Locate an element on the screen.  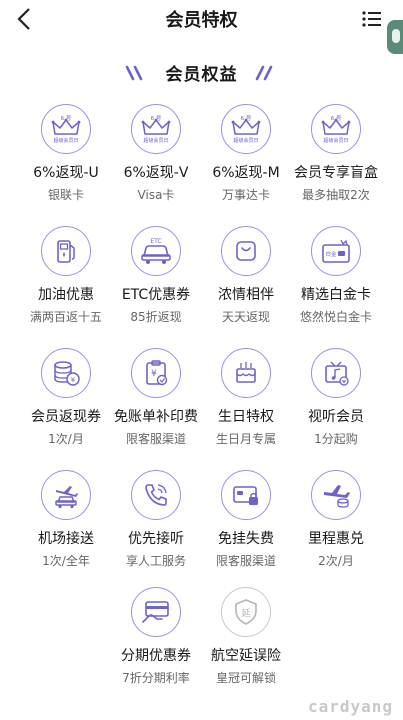
card-lock-icon is located at coordinates (246, 495).